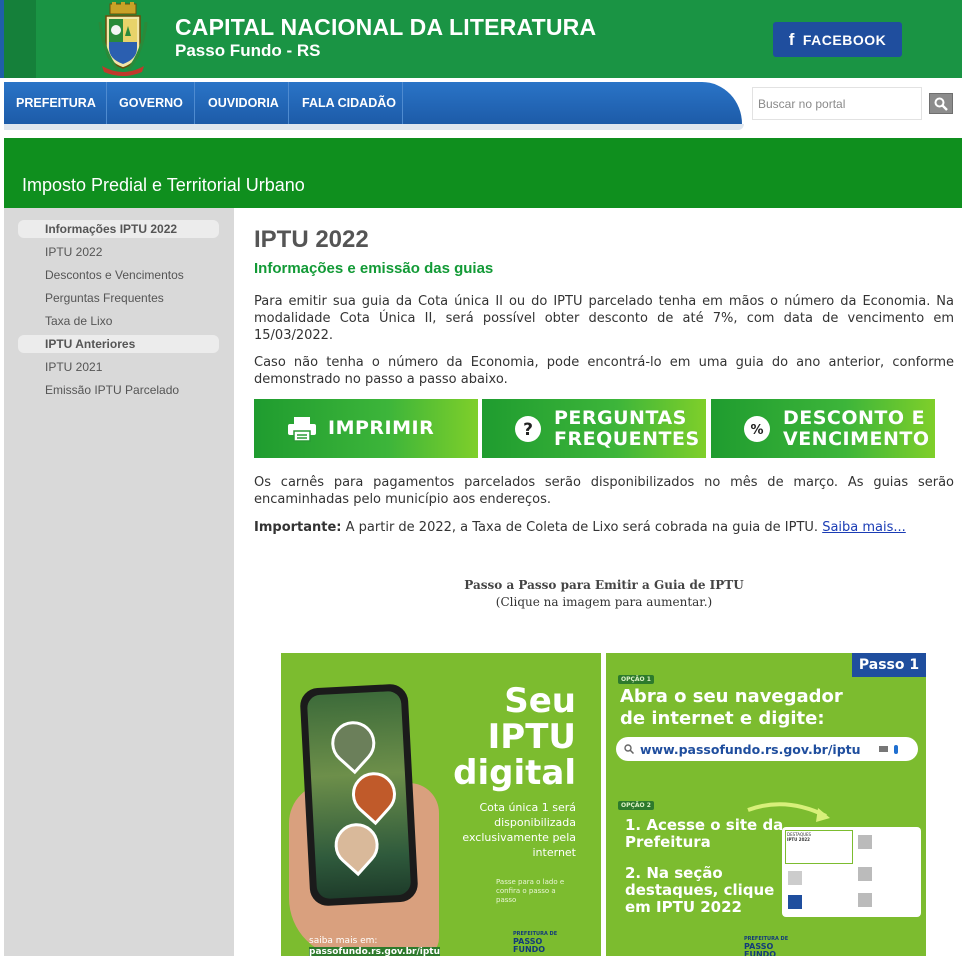 Image resolution: width=962 pixels, height=956 pixels. I want to click on mini-site-illustration: DESTAQUES IPTU 2022, so click(851, 872).